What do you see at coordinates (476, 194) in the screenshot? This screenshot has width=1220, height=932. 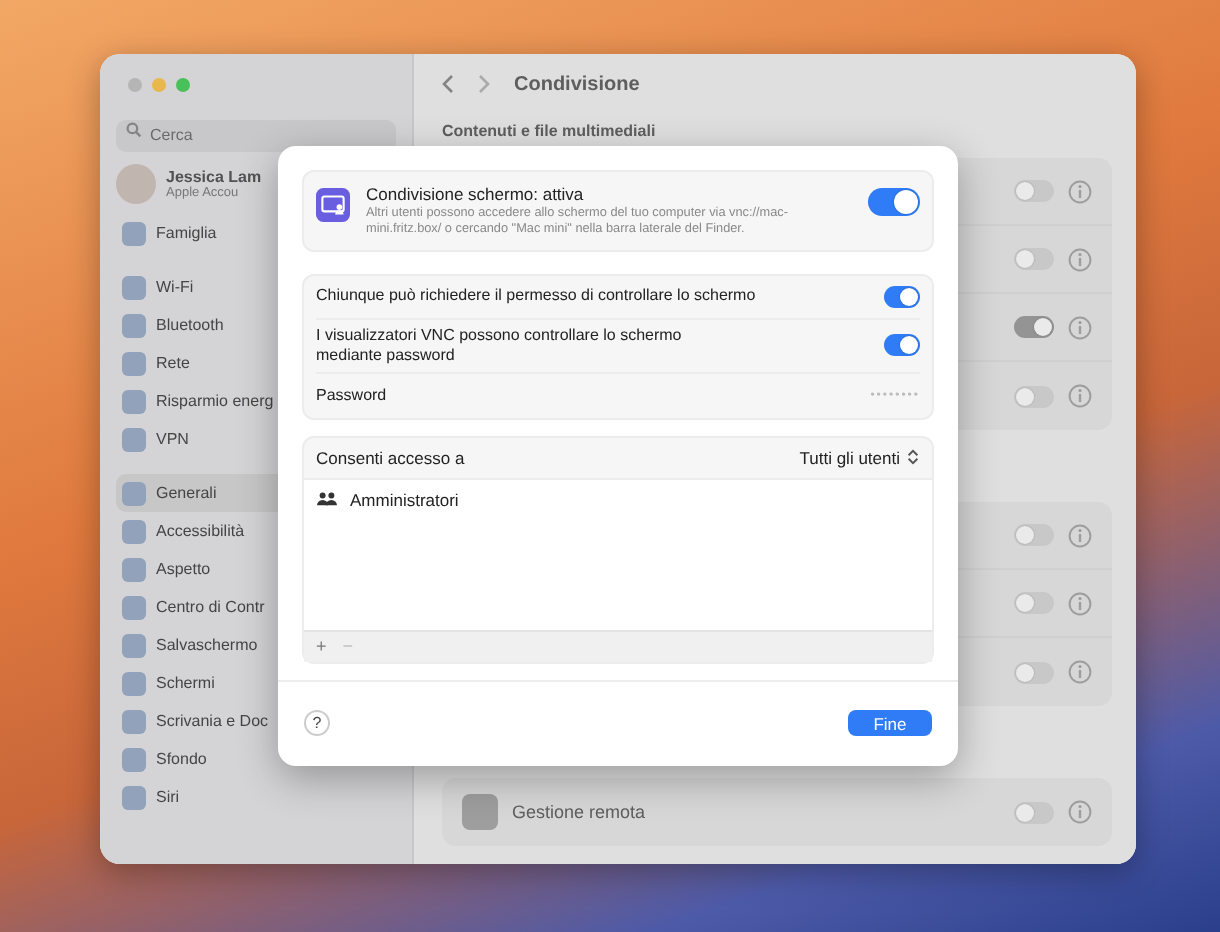 I see `sharing-status-title: Condivisione schermo: attiva` at bounding box center [476, 194].